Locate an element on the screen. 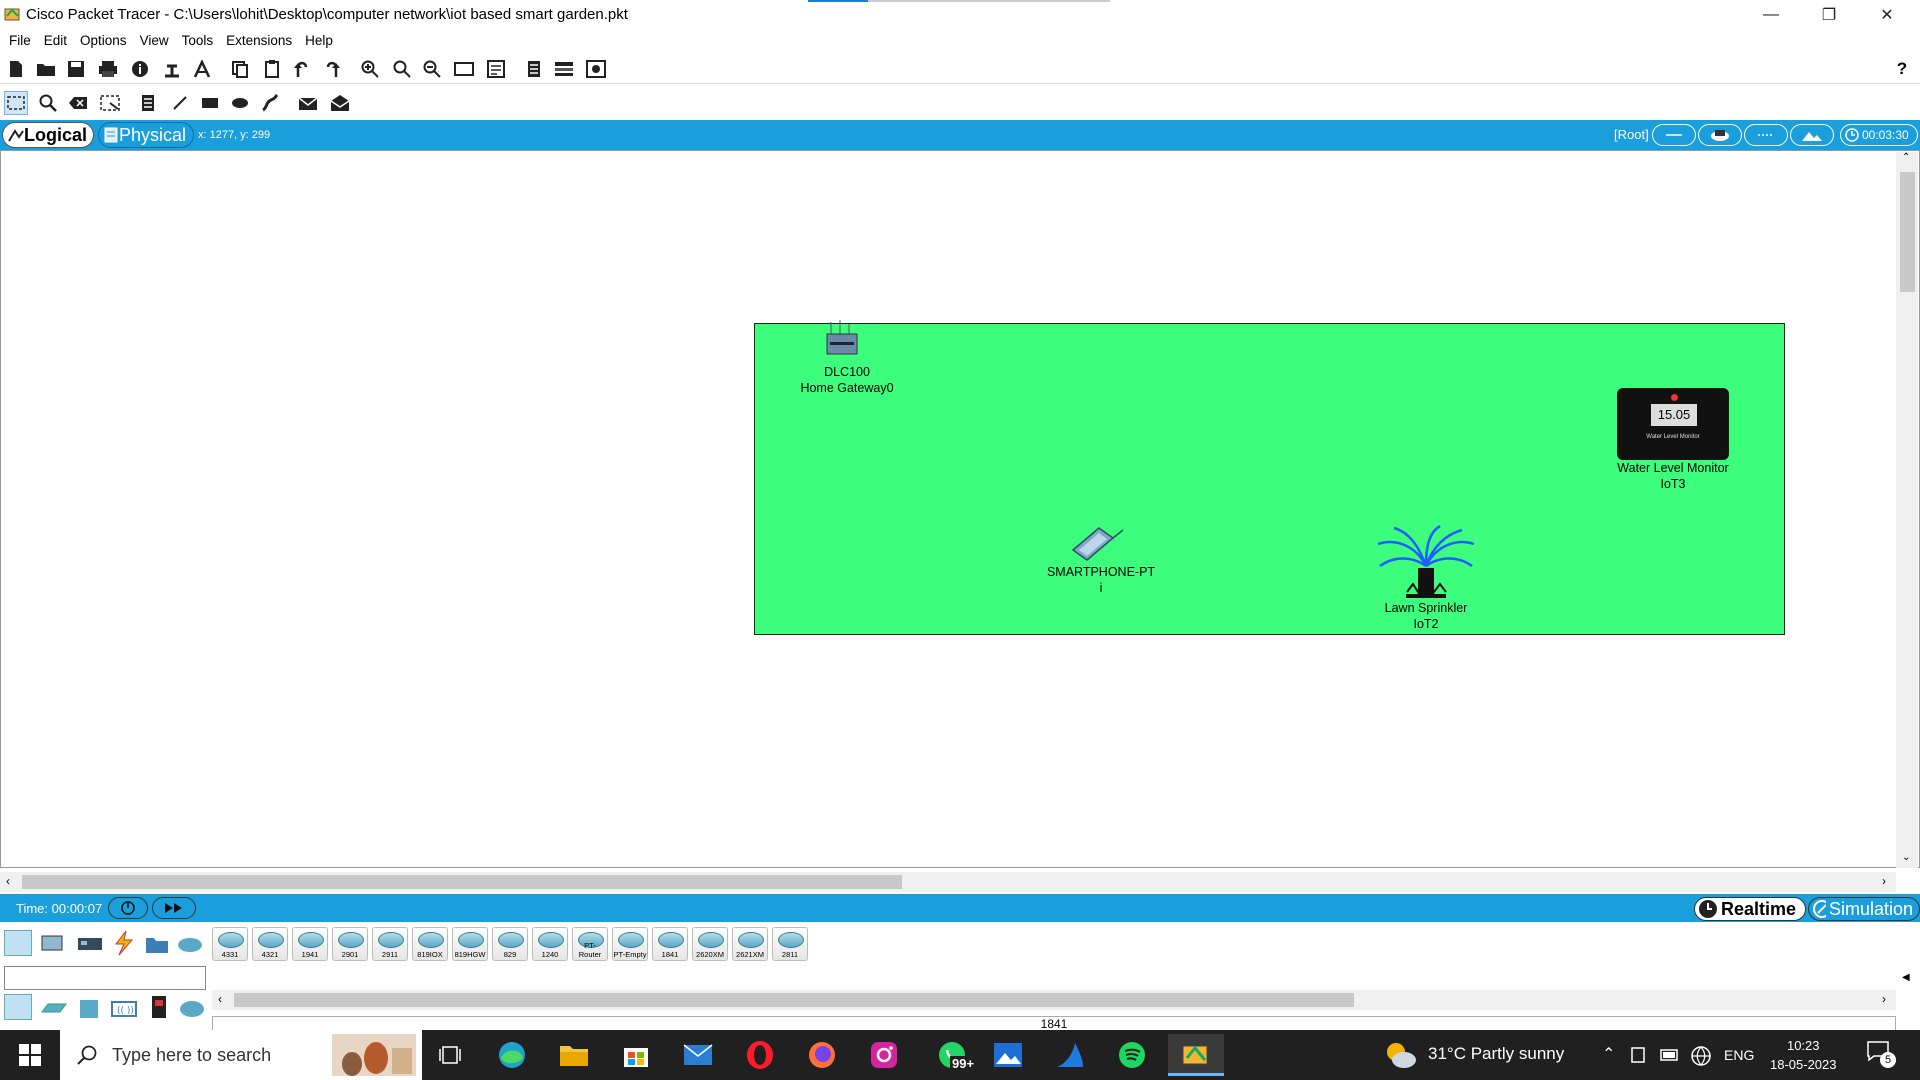  cluster-icon is located at coordinates (1720, 135).